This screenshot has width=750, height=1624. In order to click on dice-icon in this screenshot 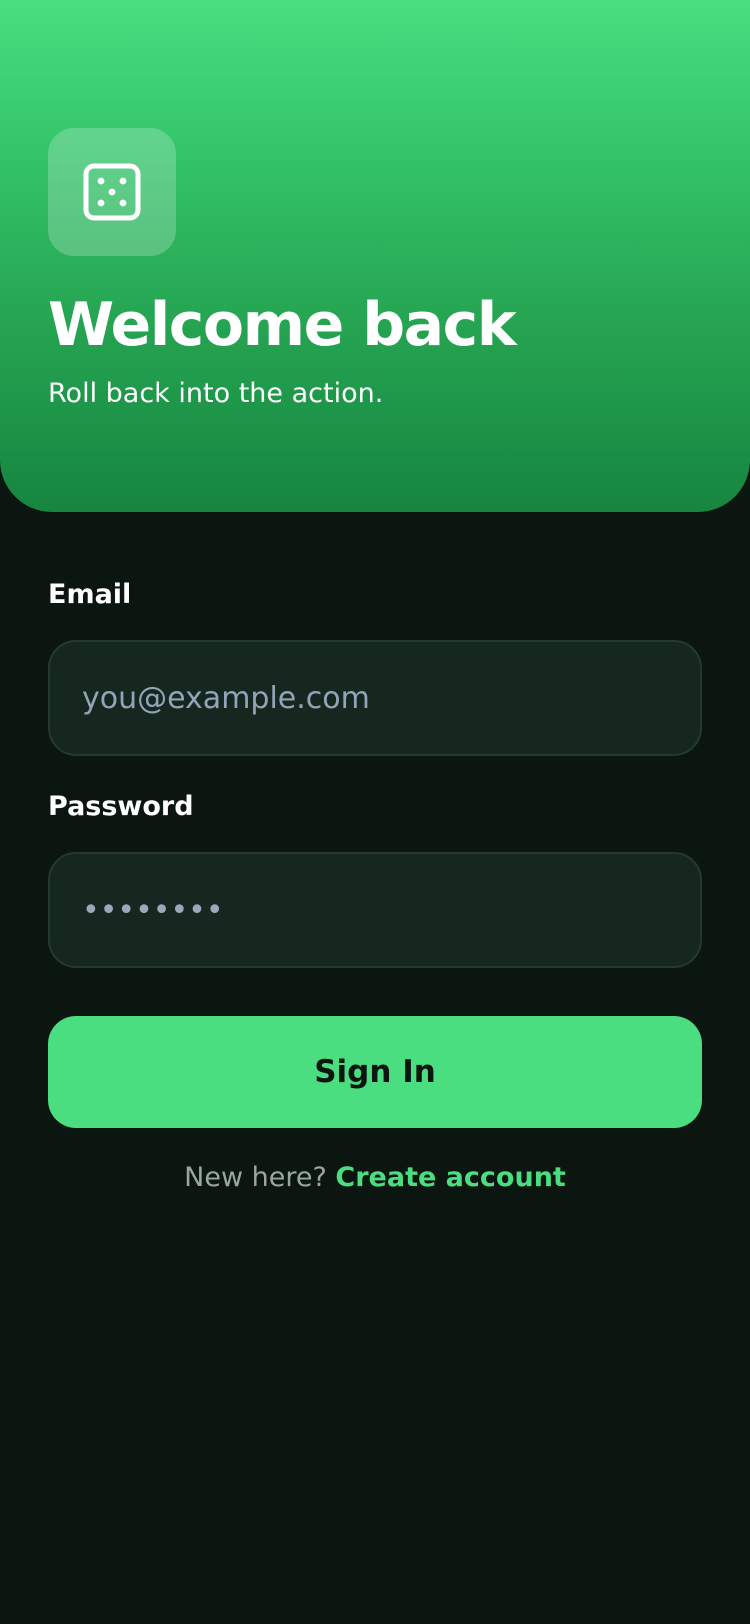, I will do `click(112, 192)`.